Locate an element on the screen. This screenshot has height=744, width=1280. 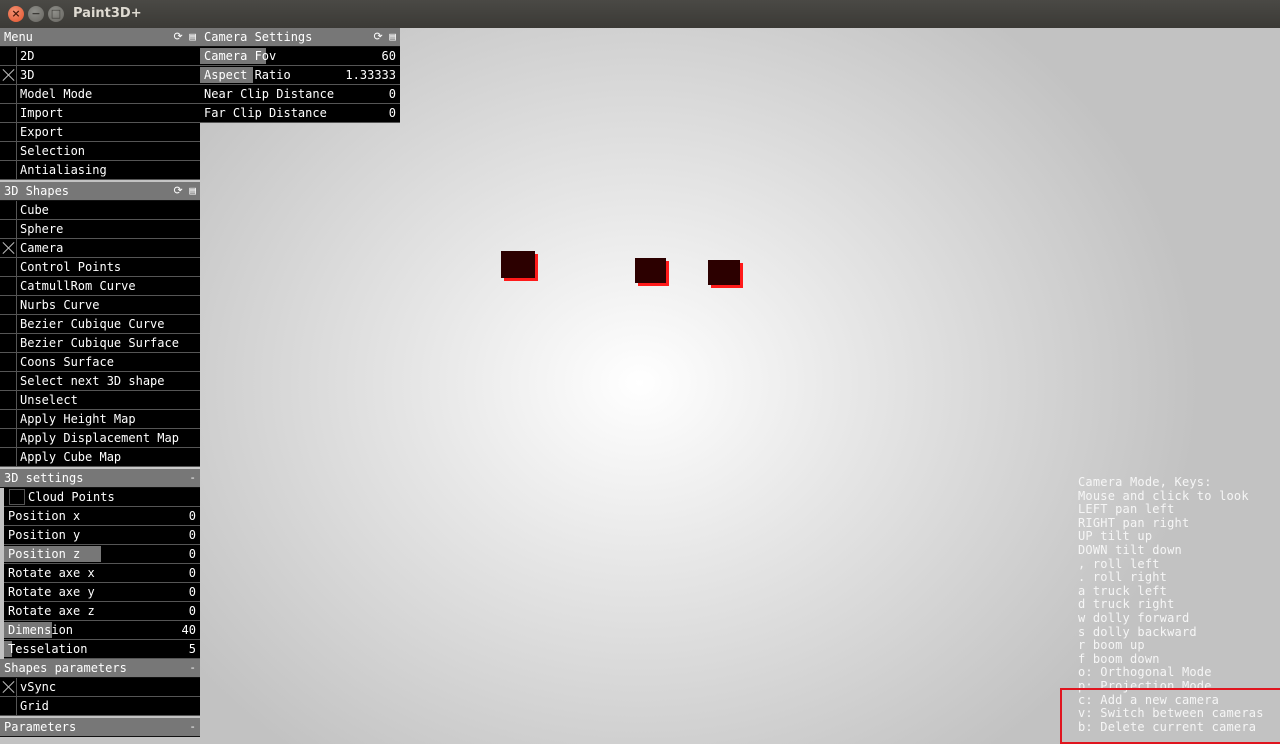
shapes-parameters-panel-header: Shapes parameters - is located at coordinates (100, 668).